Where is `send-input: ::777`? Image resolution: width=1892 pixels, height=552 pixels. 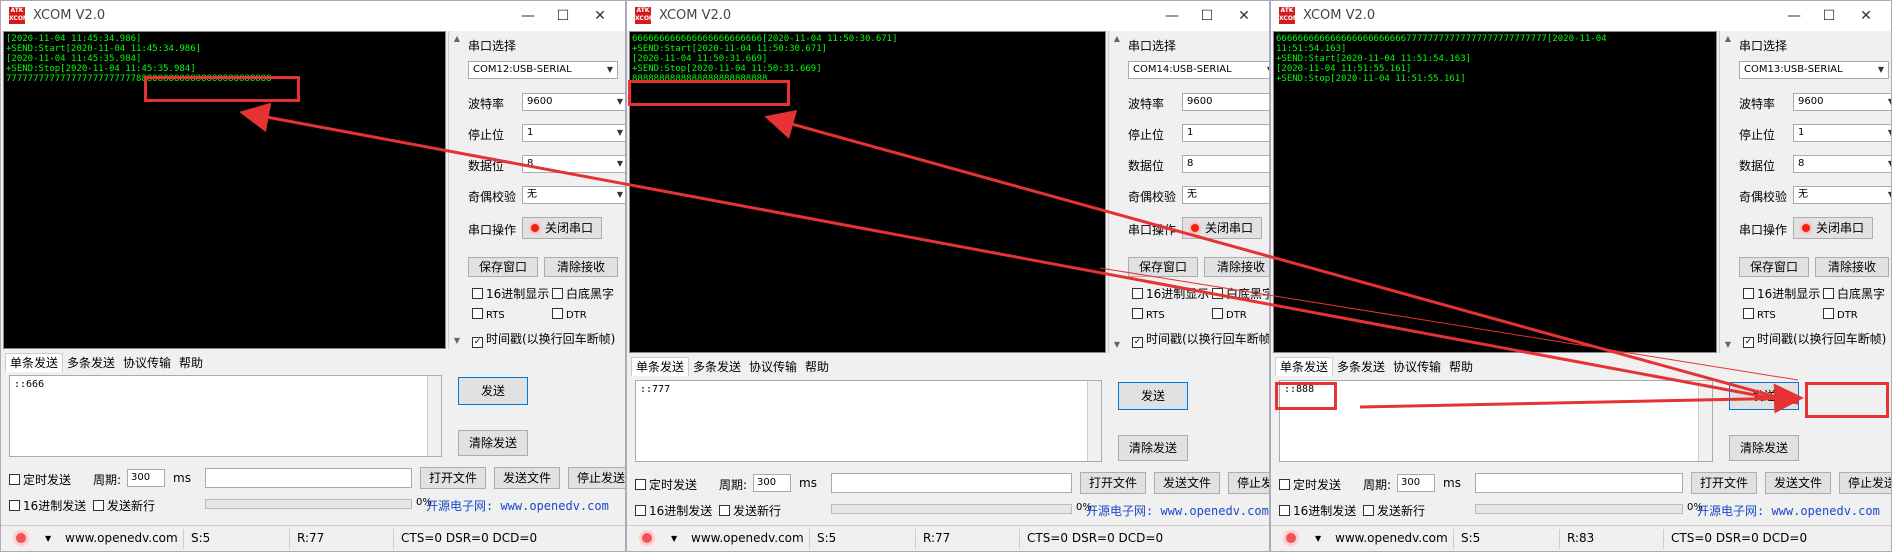
send-input: ::777 is located at coordinates (868, 421).